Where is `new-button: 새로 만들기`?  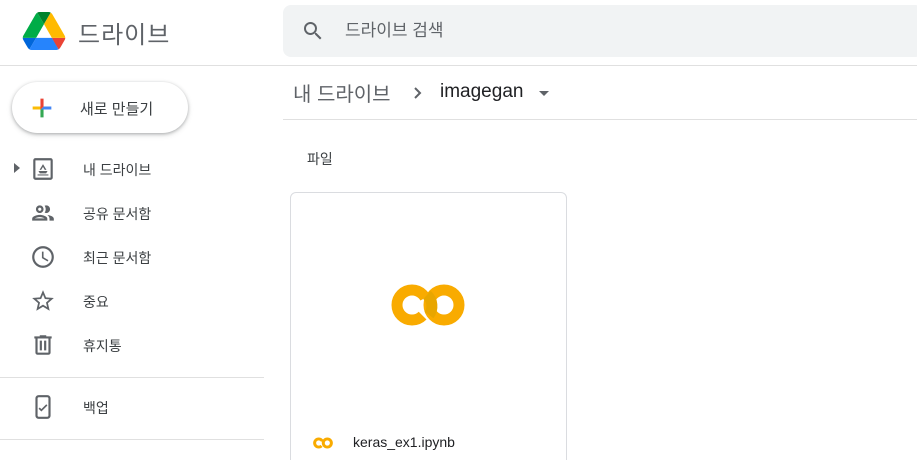
new-button: 새로 만들기 is located at coordinates (100, 107).